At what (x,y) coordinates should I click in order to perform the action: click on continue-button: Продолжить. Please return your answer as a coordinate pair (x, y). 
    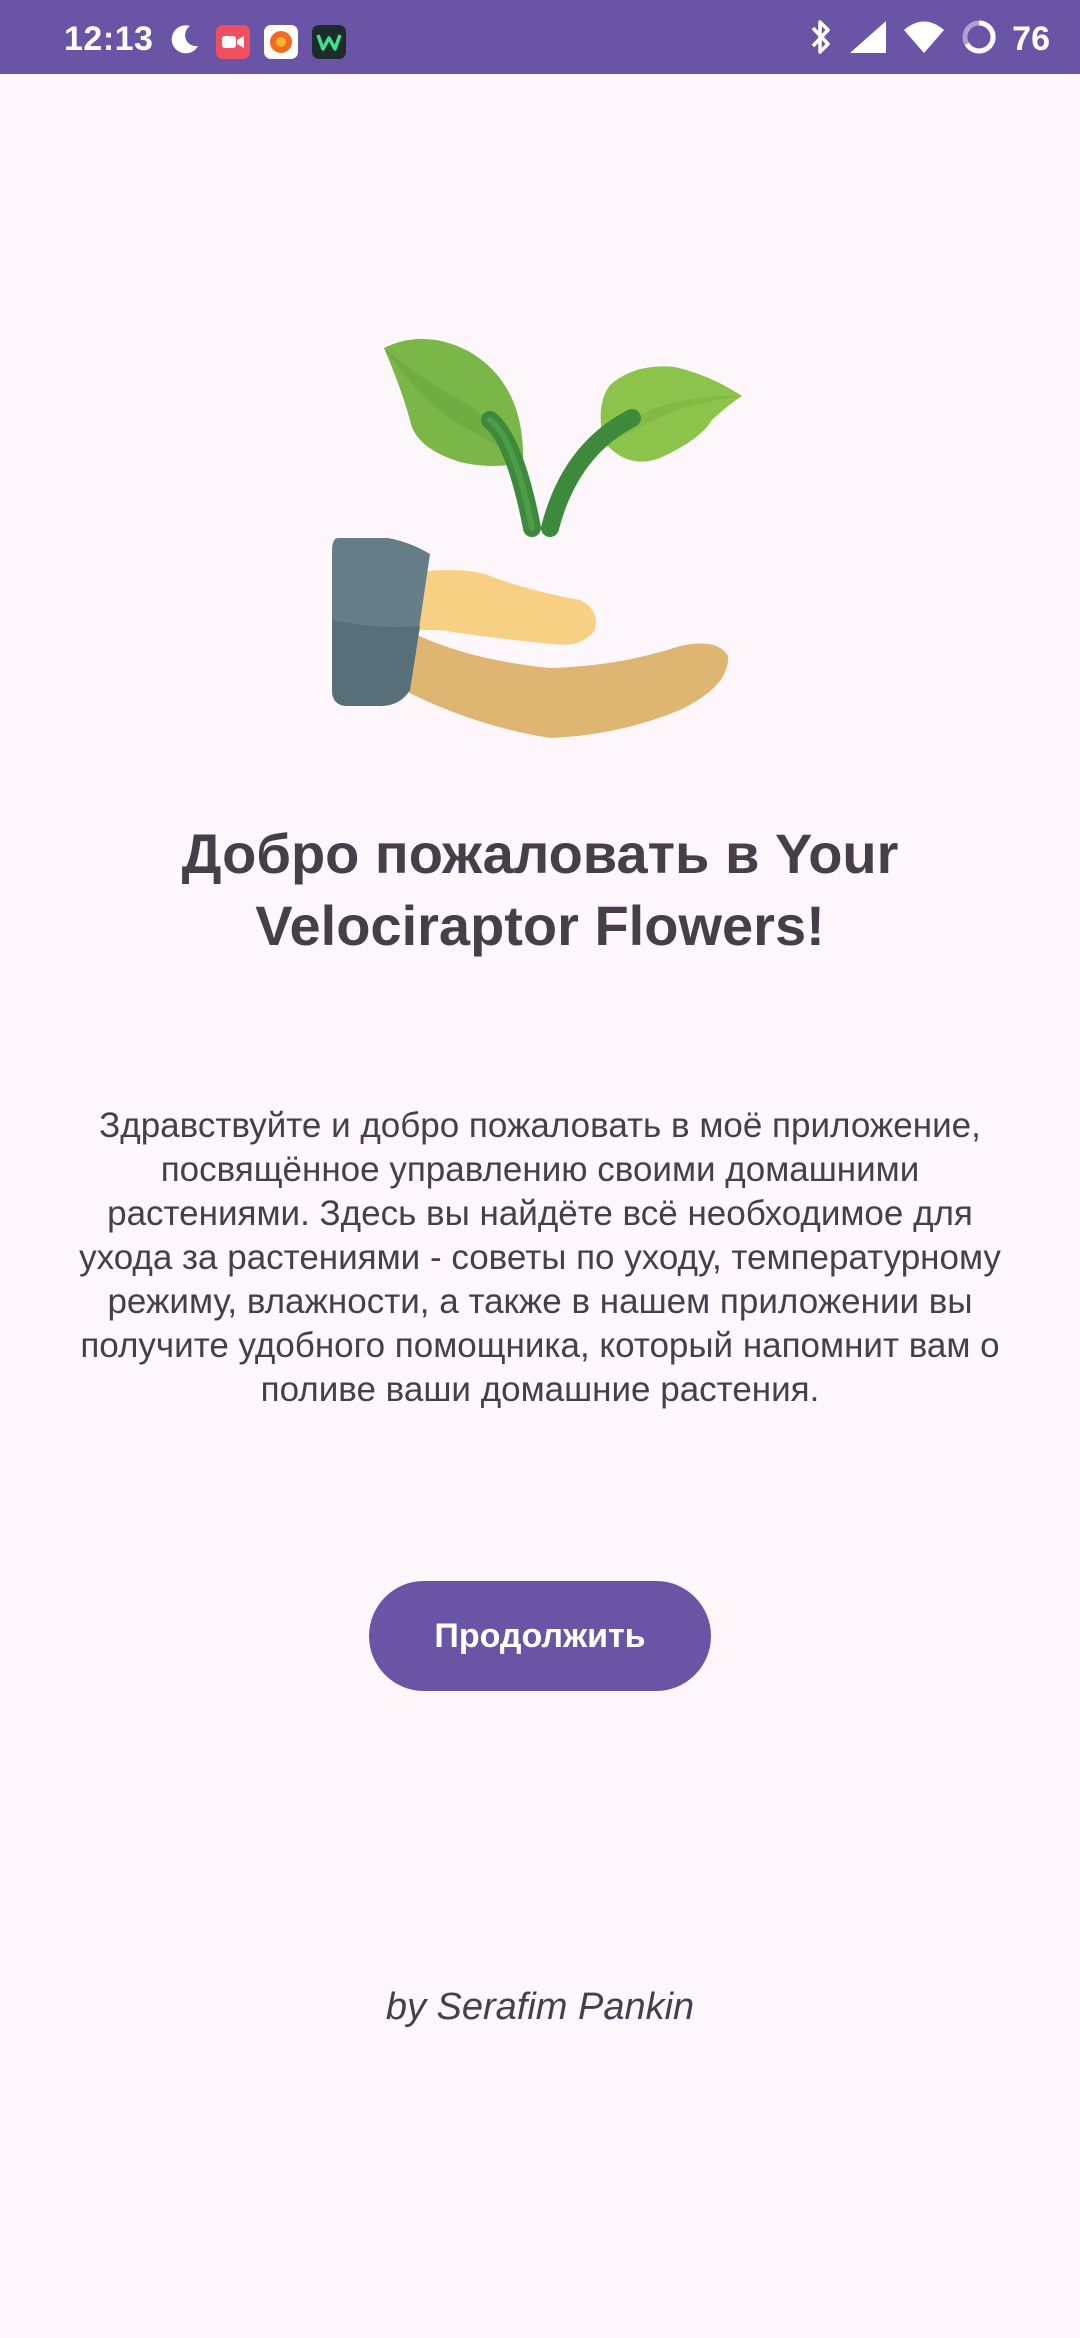
    Looking at the image, I should click on (540, 1636).